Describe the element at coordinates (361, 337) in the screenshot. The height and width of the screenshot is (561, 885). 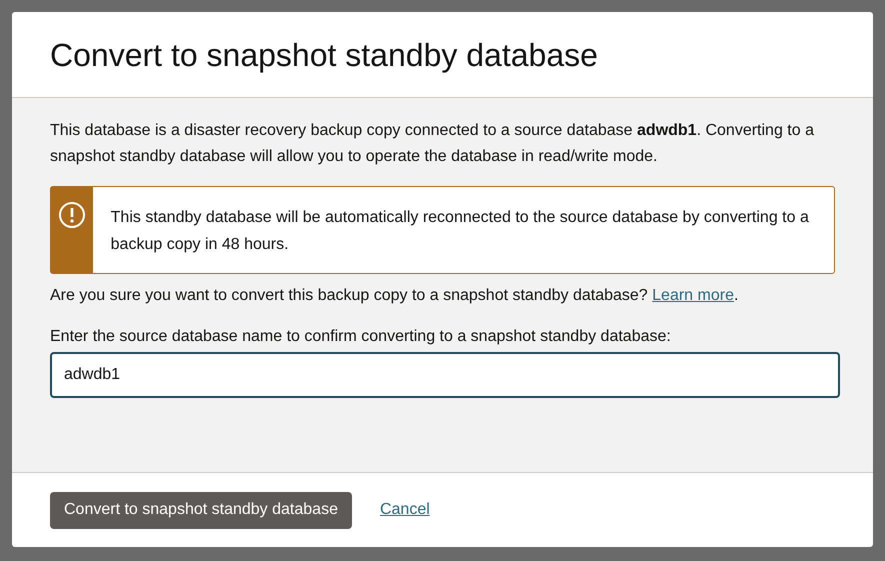
I see `confirm-label: Enter the source database name to confirm converting to a snapshot standby database:` at that location.